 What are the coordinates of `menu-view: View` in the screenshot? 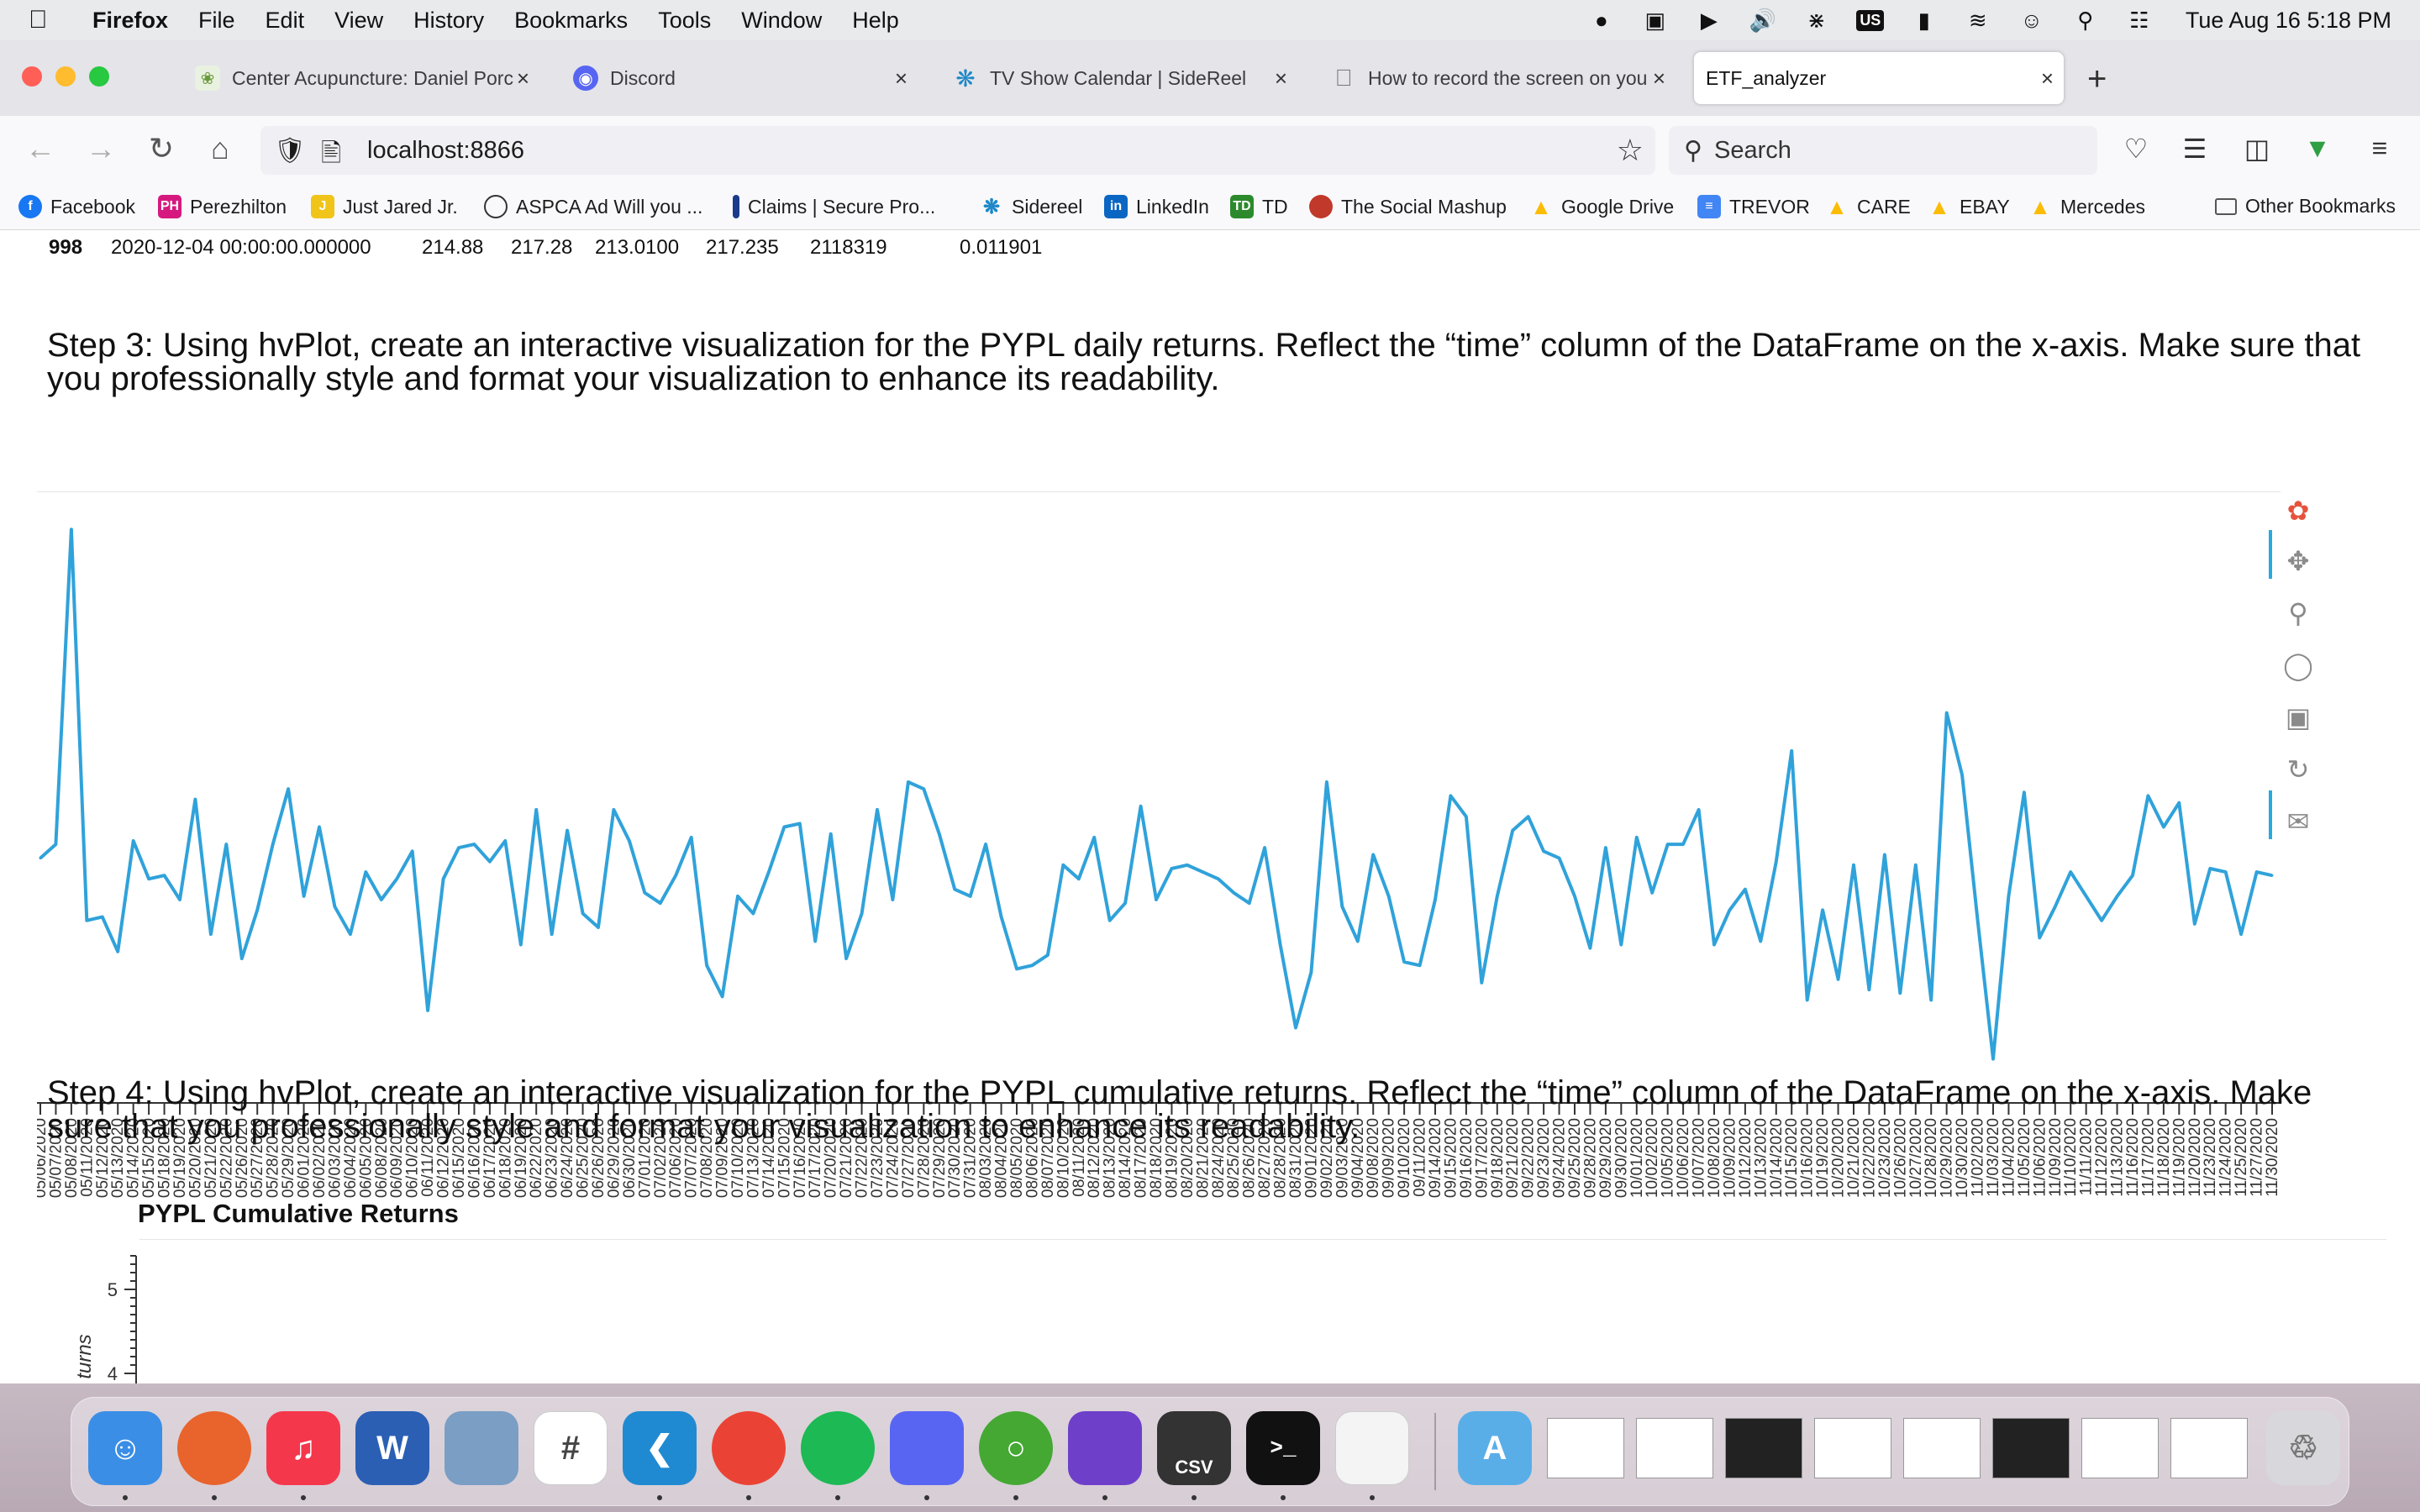 It's located at (359, 21).